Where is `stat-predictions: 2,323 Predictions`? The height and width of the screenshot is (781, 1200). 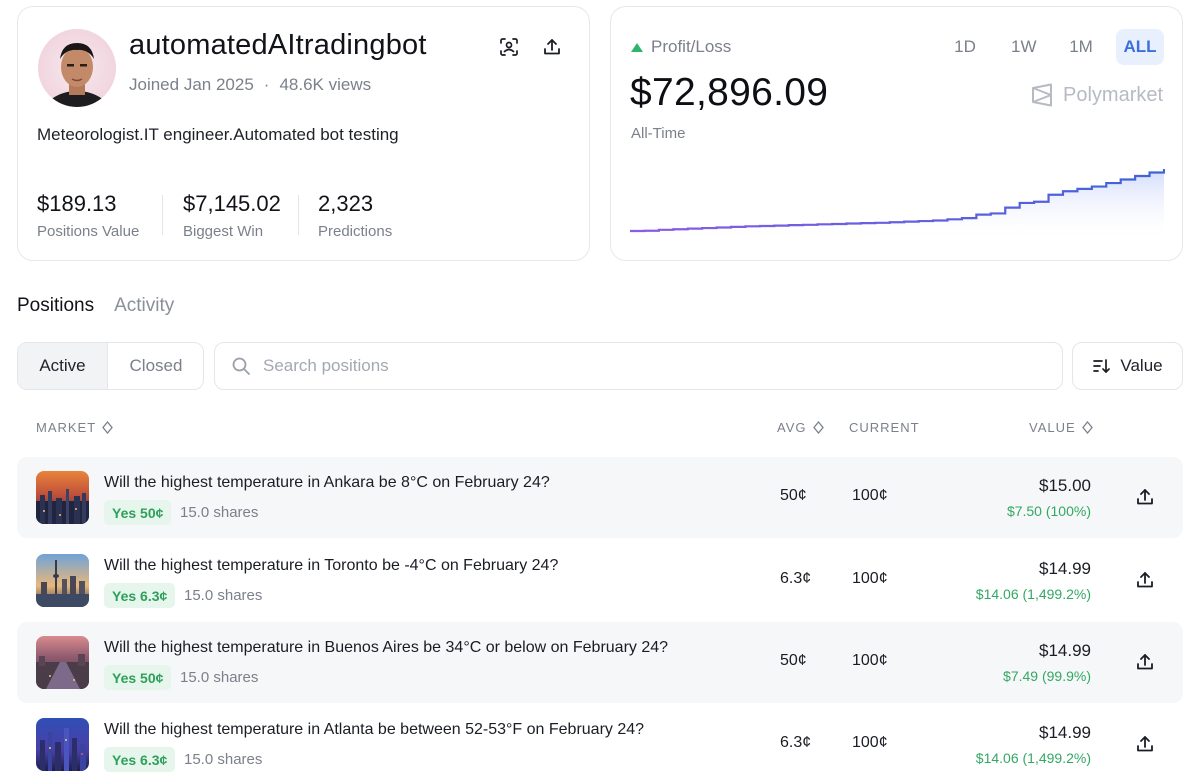 stat-predictions: 2,323 Predictions is located at coordinates (355, 215).